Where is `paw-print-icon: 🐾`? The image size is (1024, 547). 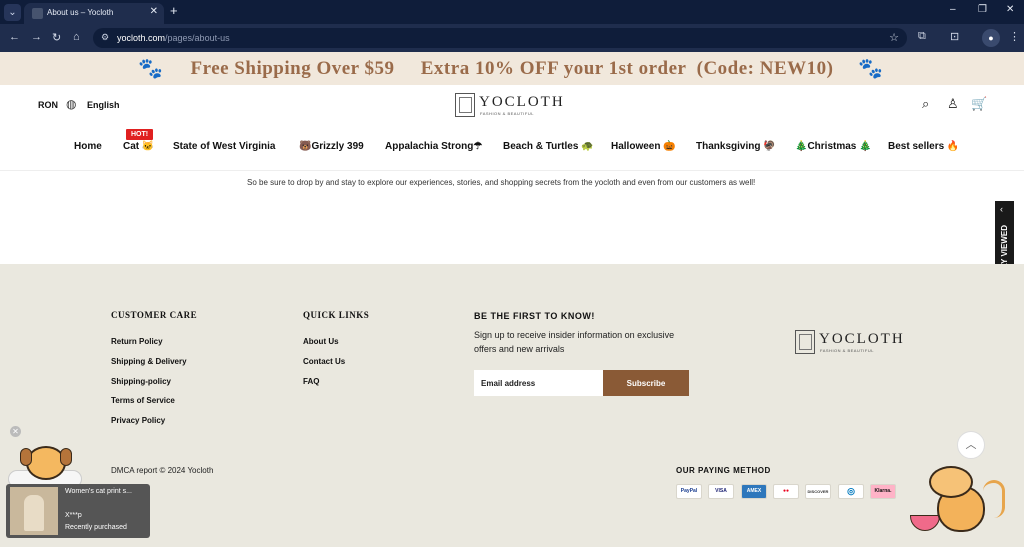
paw-print-icon: 🐾 is located at coordinates (870, 69).